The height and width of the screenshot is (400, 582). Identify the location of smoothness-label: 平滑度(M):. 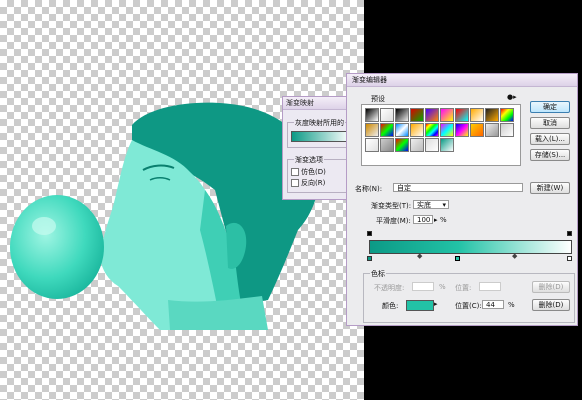
(393, 221).